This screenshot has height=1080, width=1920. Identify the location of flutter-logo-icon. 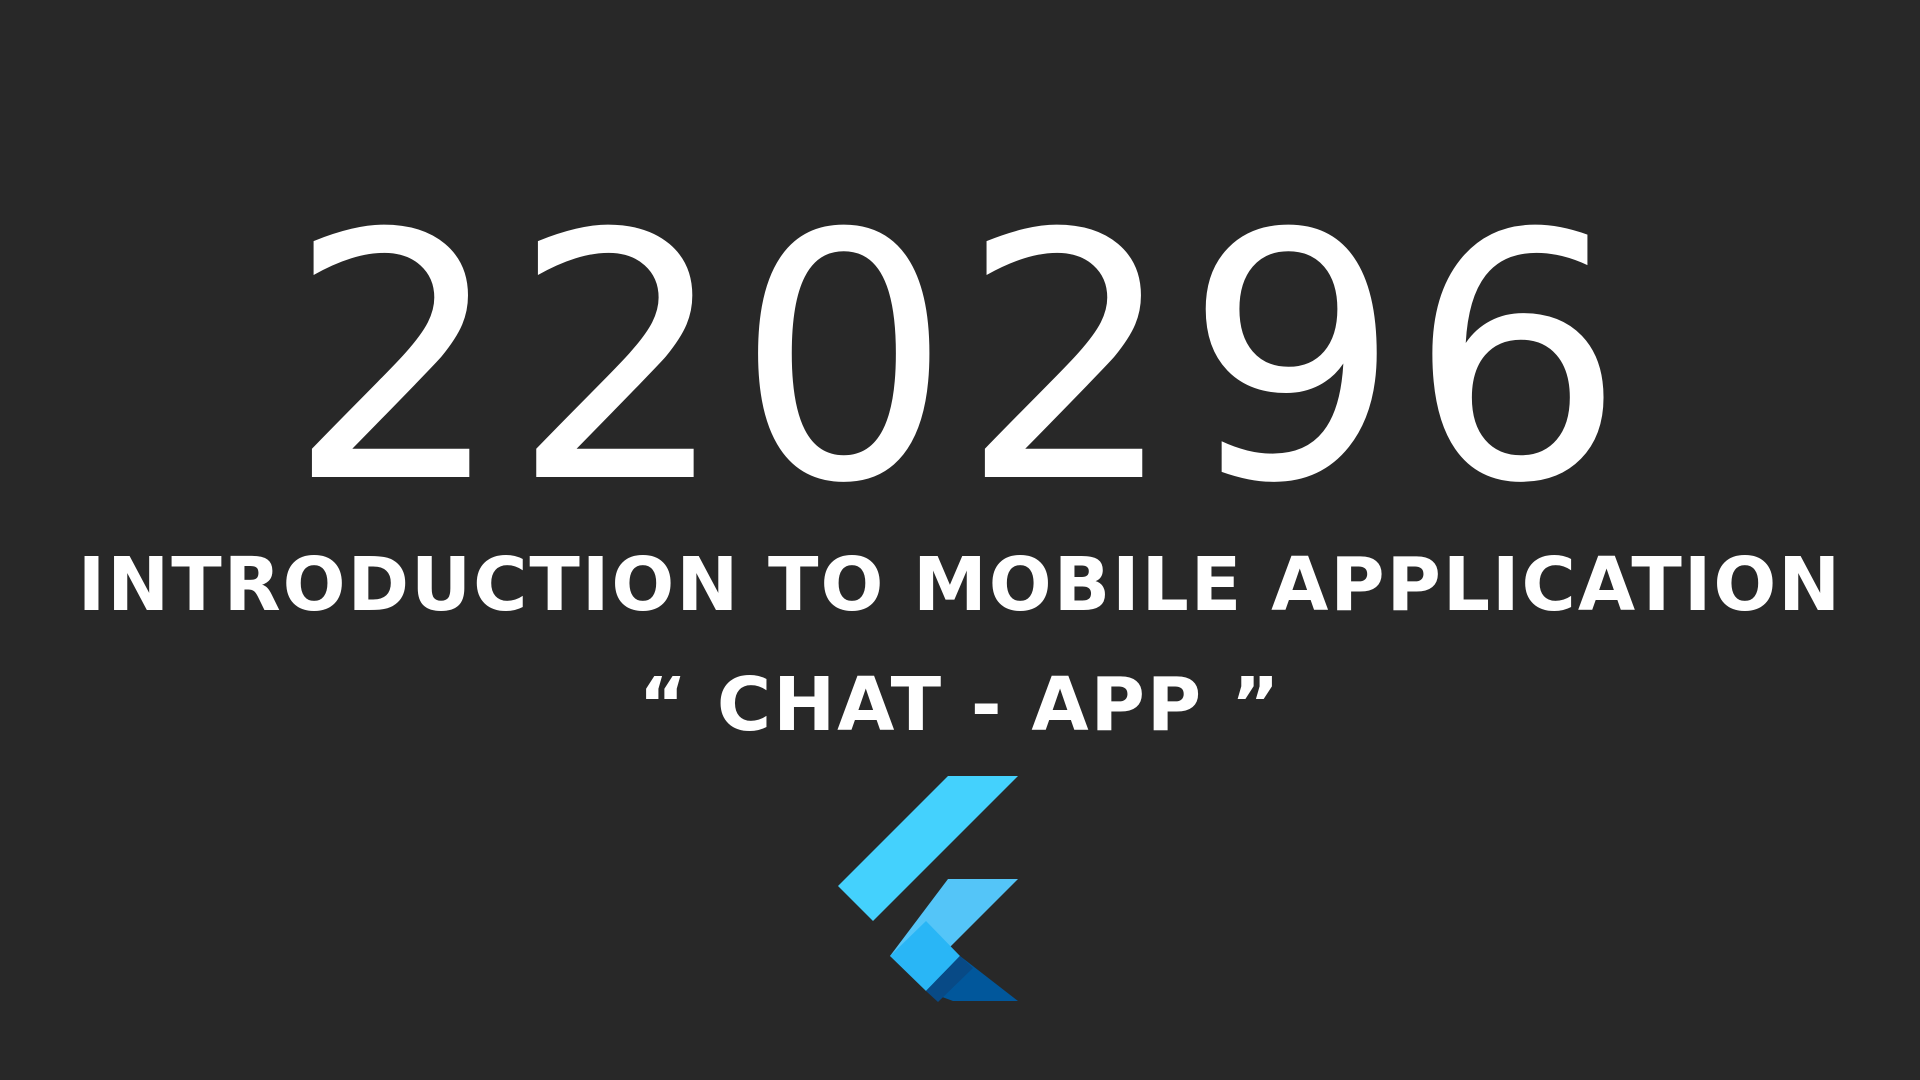
(928, 889).